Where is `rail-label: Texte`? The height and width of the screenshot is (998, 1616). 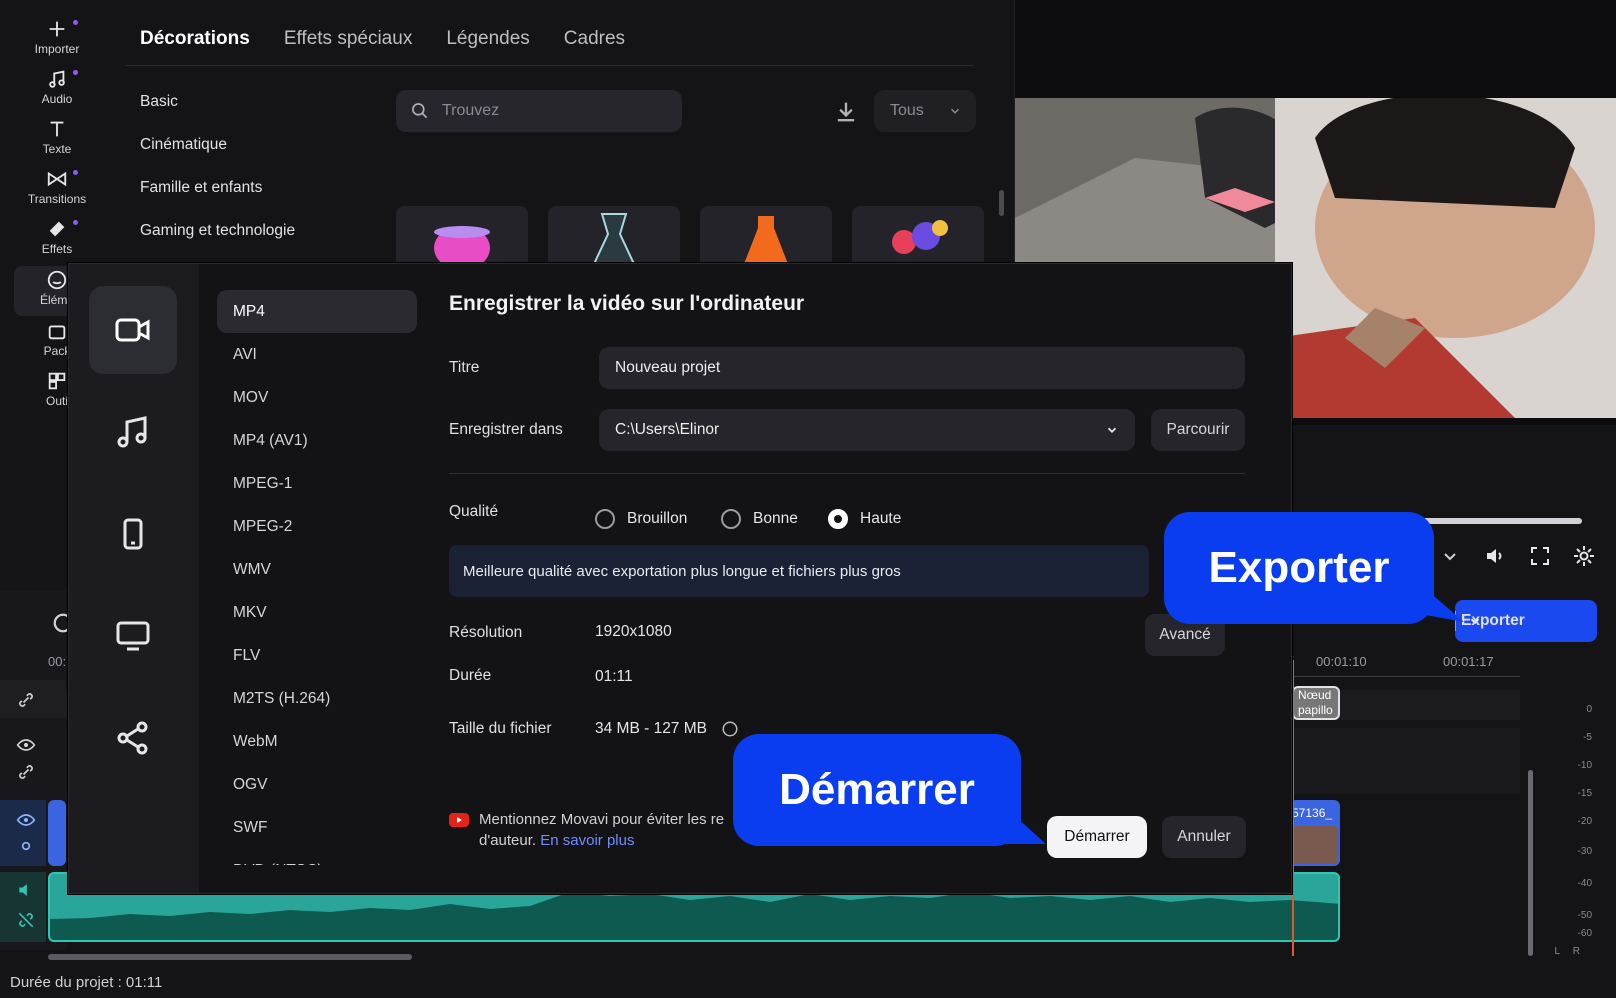
rail-label: Texte is located at coordinates (57, 149).